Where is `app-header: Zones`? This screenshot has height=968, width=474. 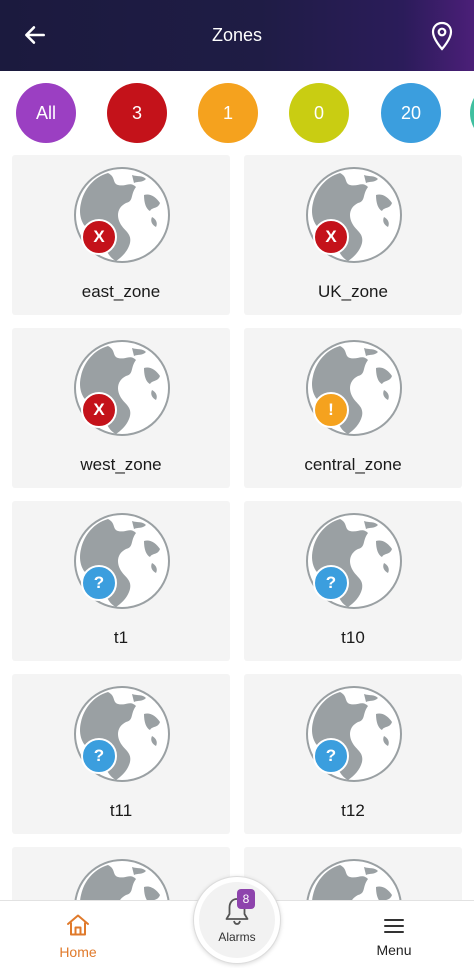
app-header: Zones is located at coordinates (237, 35).